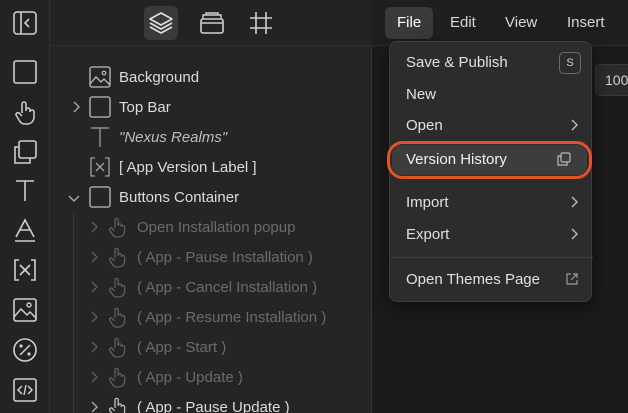 The width and height of the screenshot is (628, 413). What do you see at coordinates (491, 126) in the screenshot?
I see `menu-item-open: Open` at bounding box center [491, 126].